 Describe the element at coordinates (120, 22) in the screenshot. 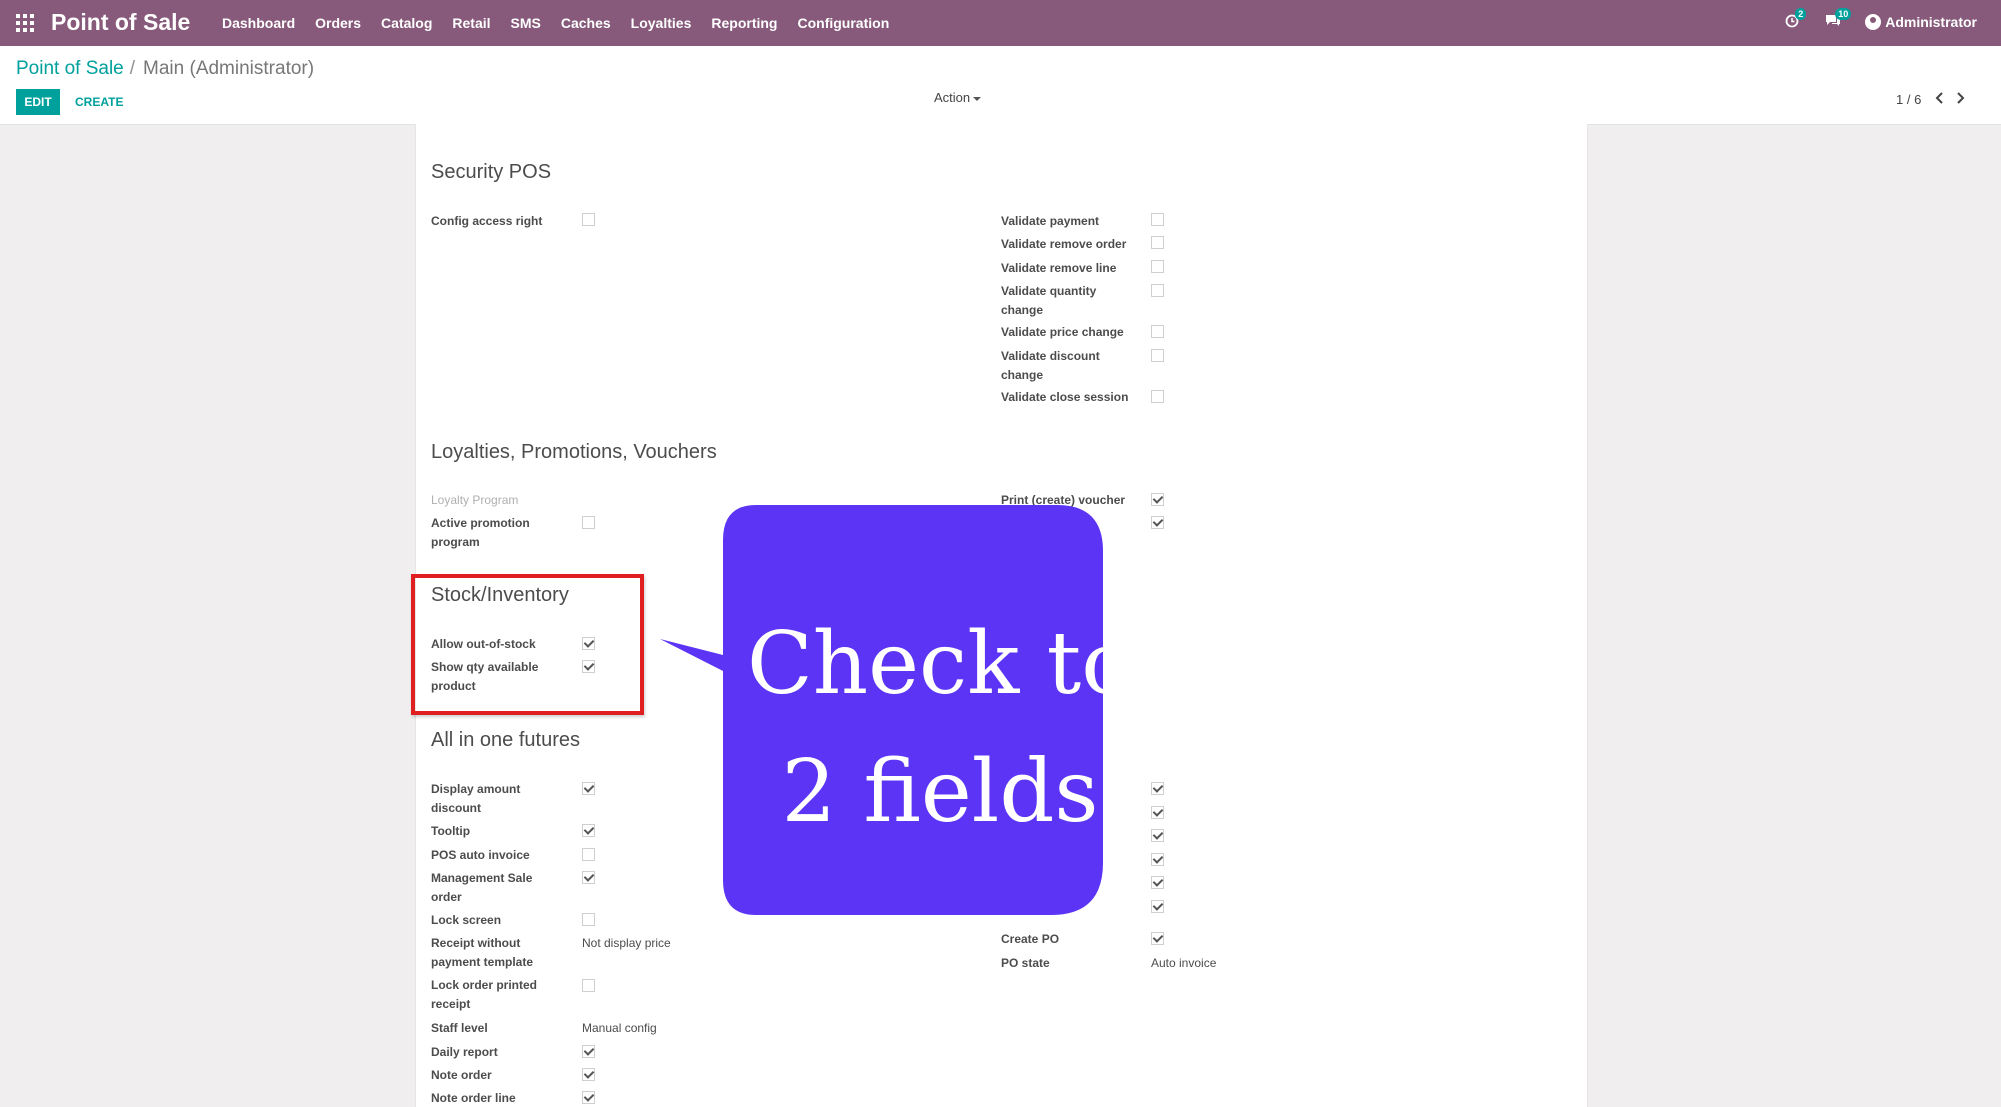

I see `app-title: Point of Sale` at that location.